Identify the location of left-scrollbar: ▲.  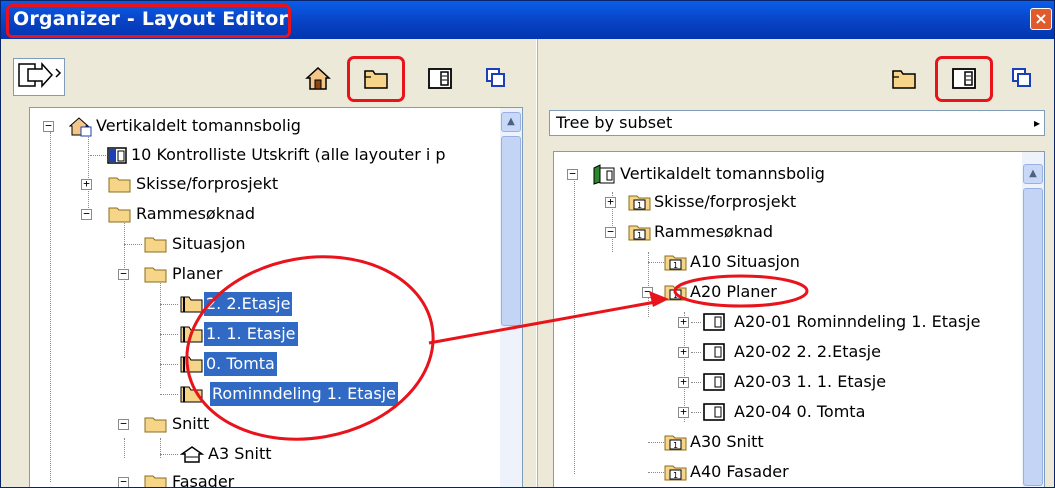
(511, 297).